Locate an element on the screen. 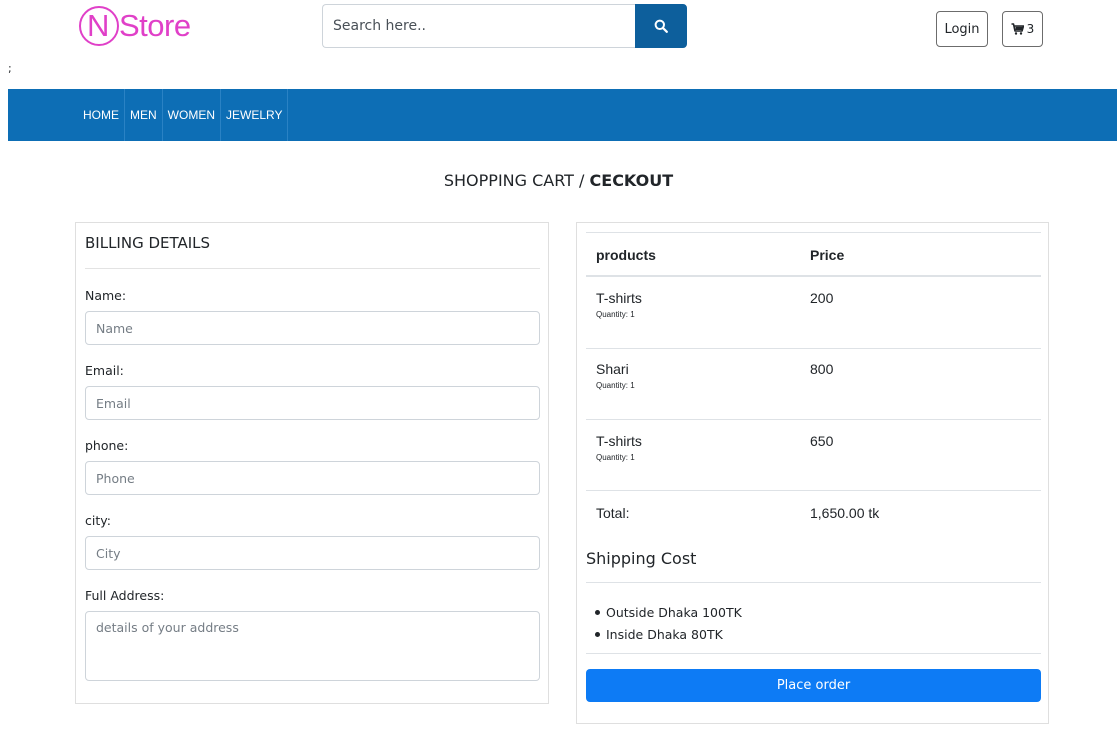 The width and height of the screenshot is (1117, 751). address-label: Full Address: is located at coordinates (125, 595).